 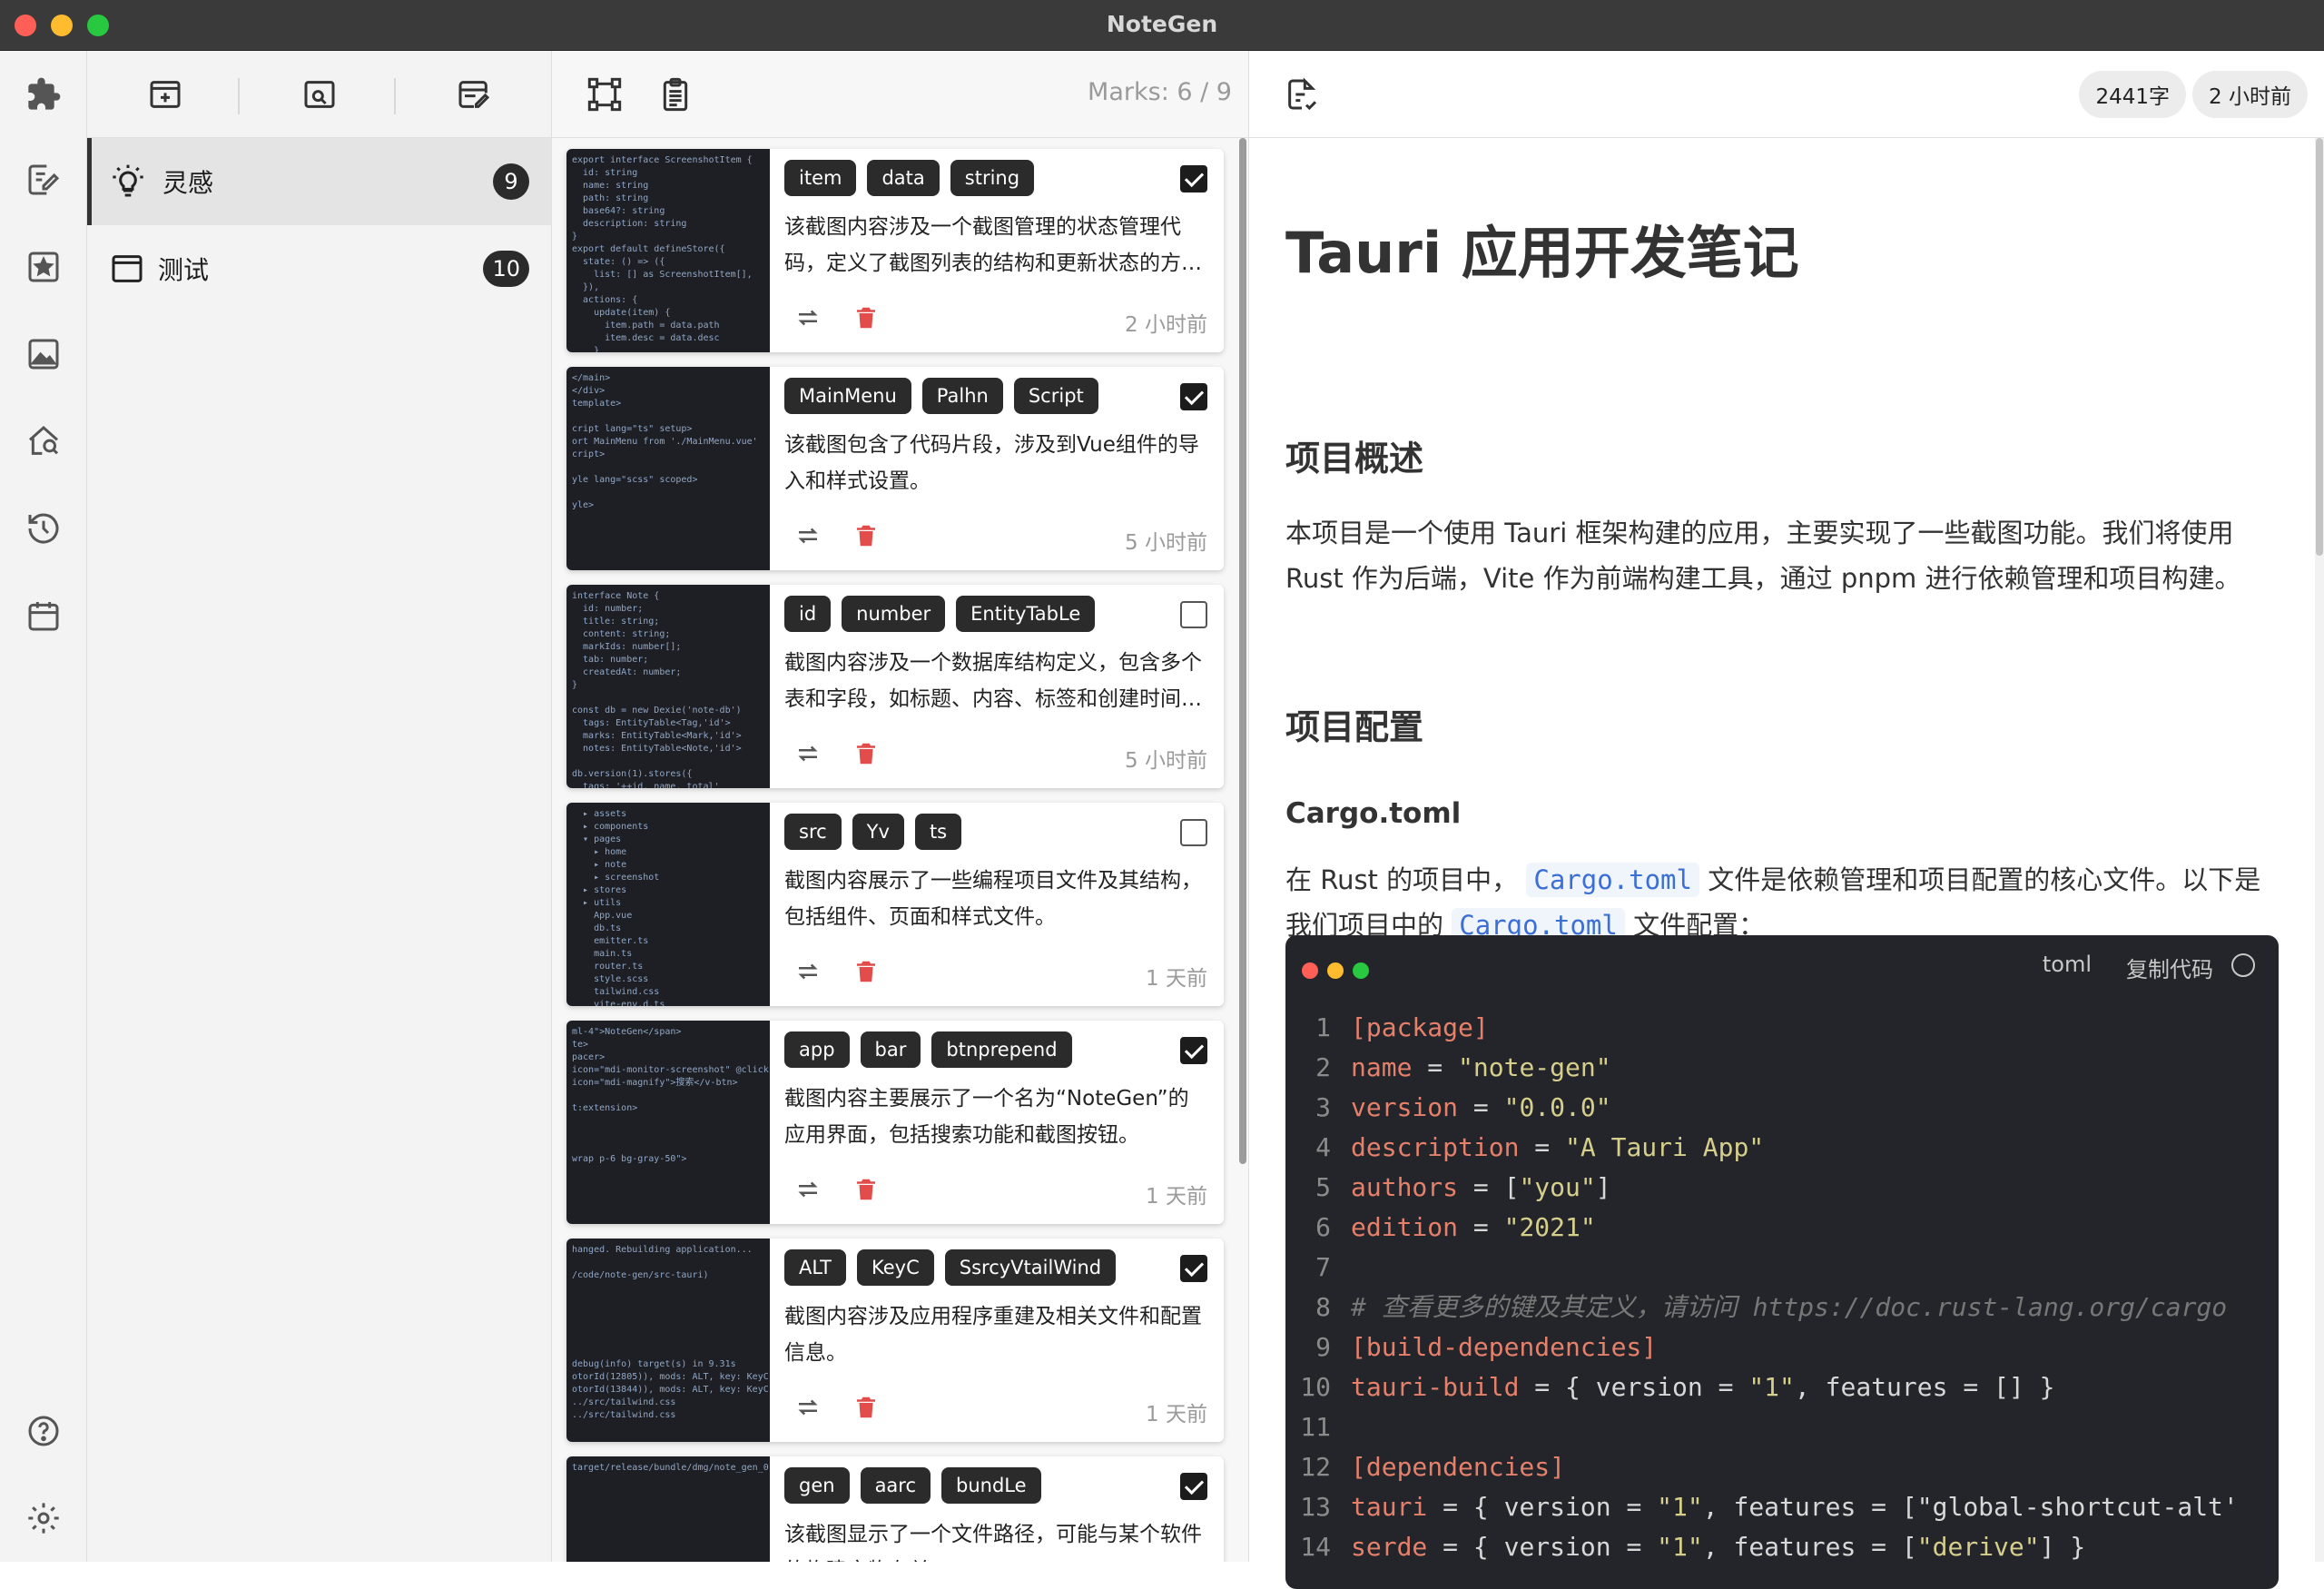 What do you see at coordinates (1055, 396) in the screenshot?
I see `mark-tag-chip: Script` at bounding box center [1055, 396].